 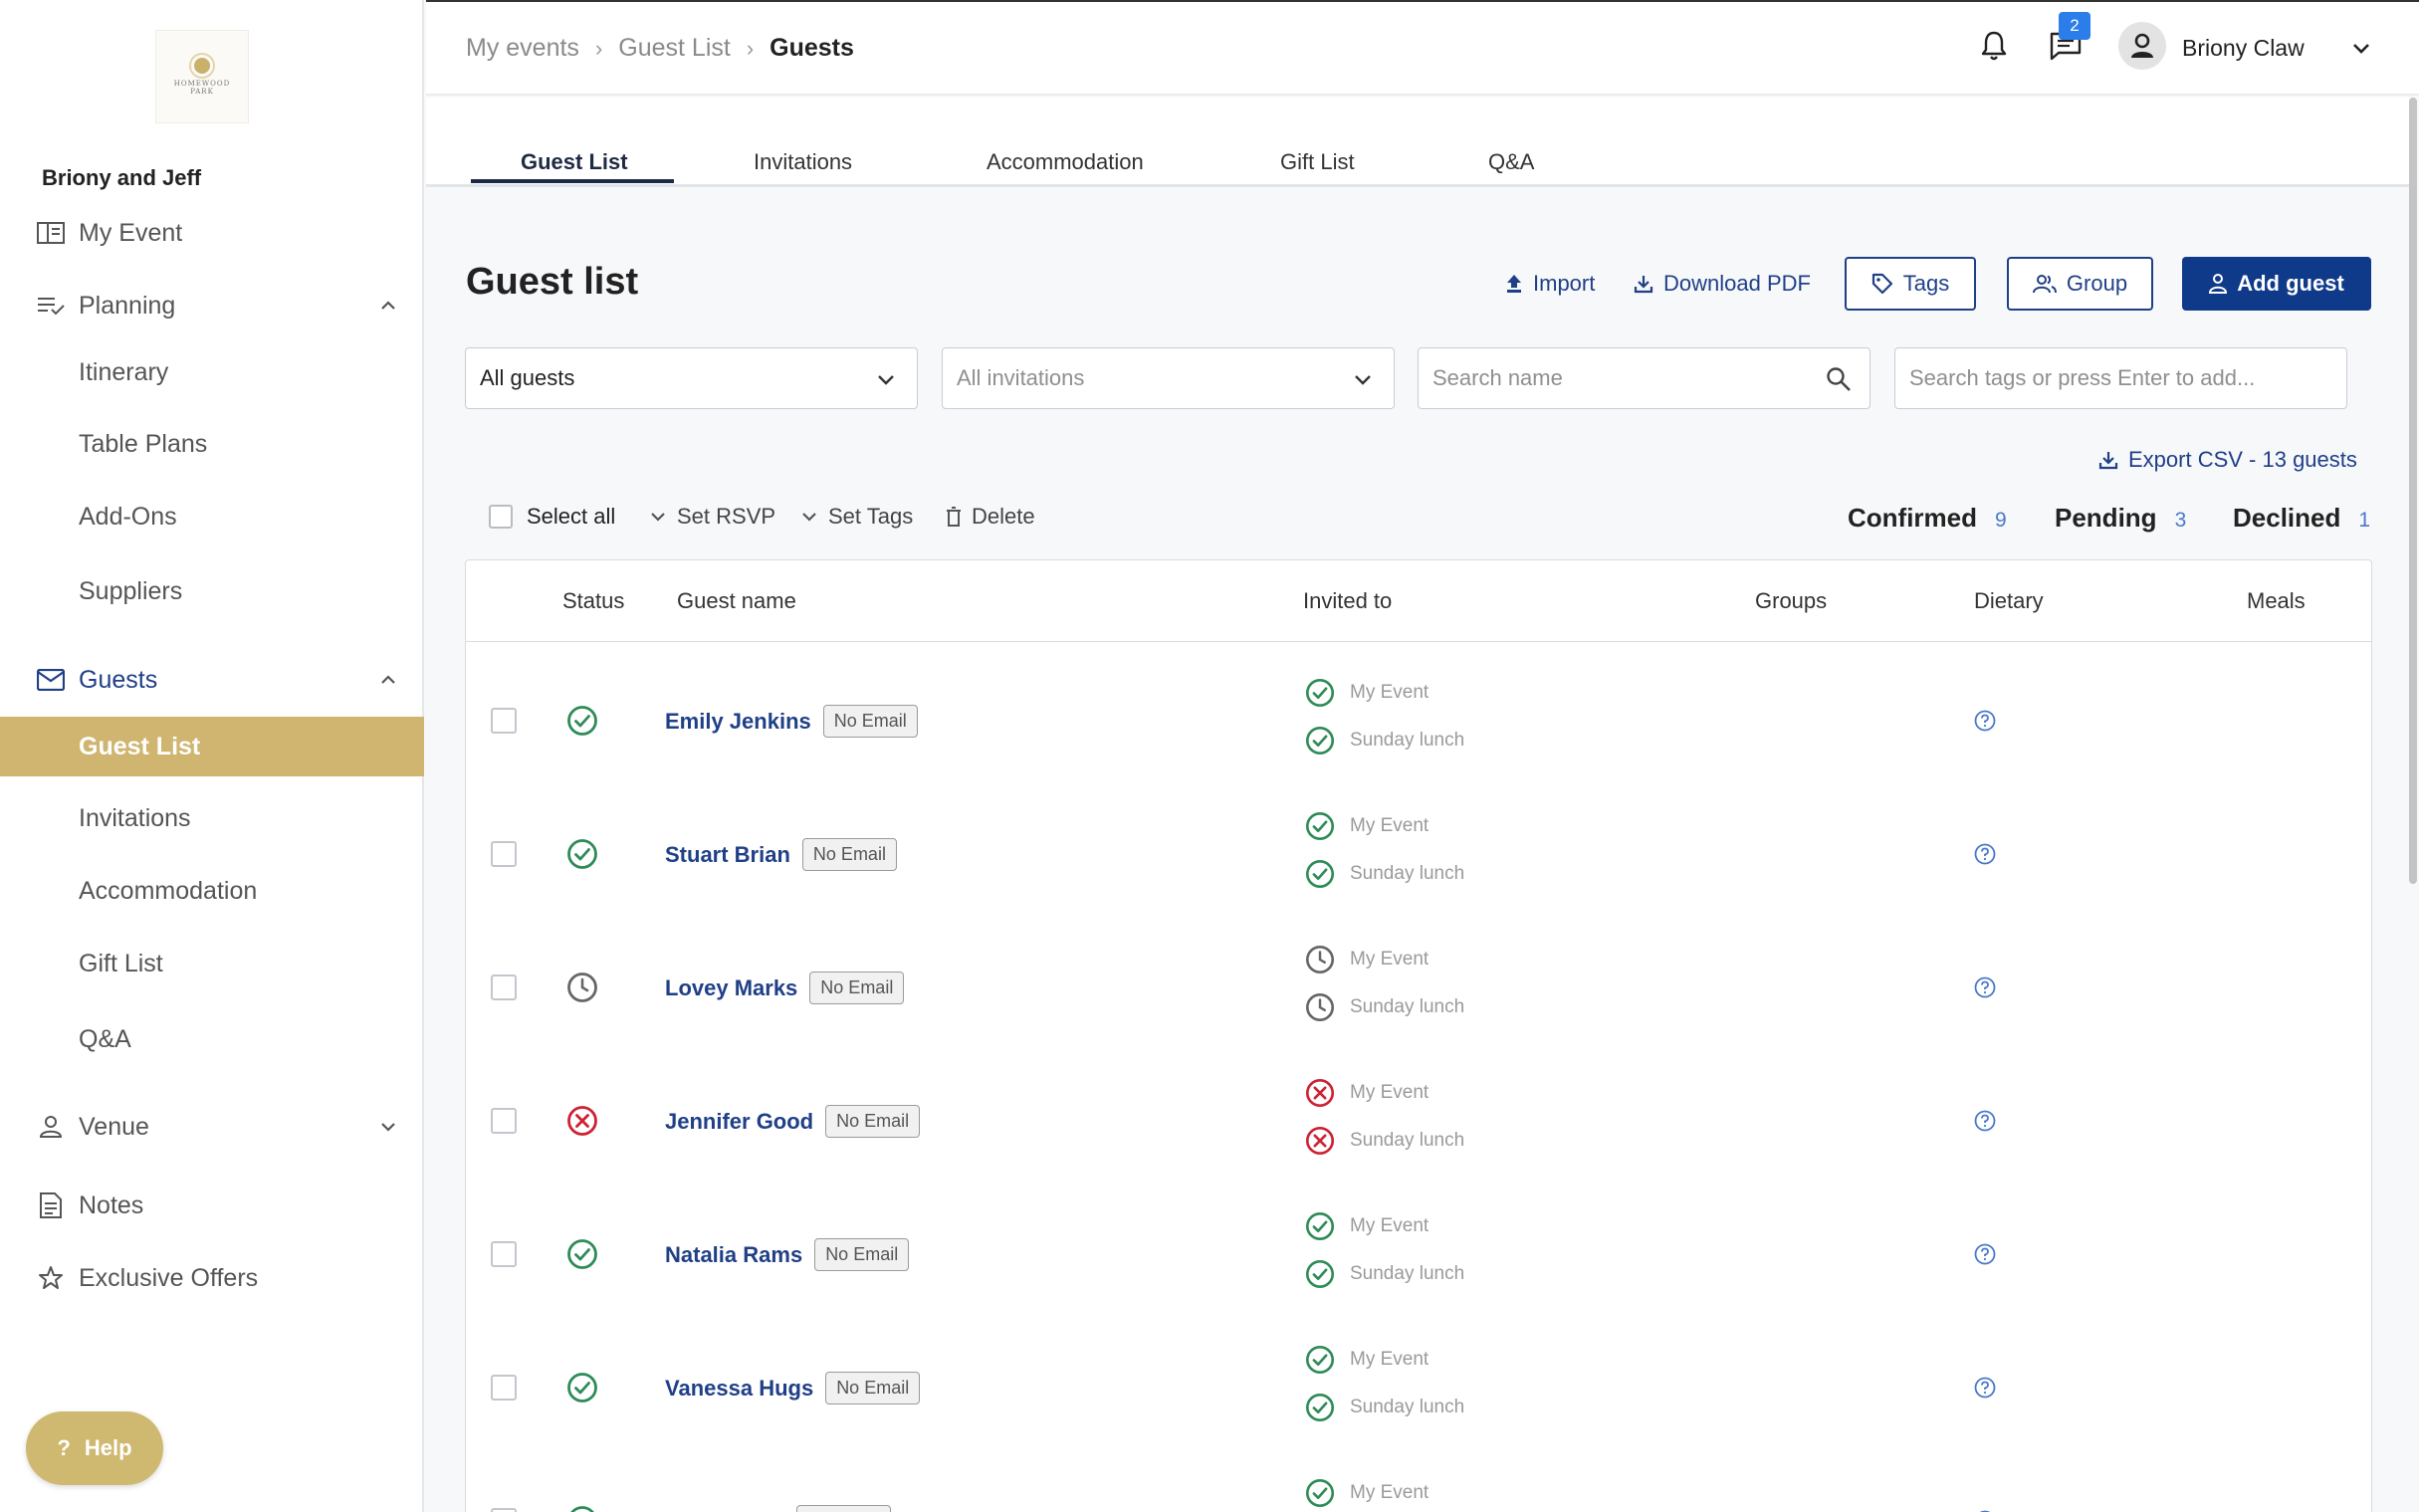 What do you see at coordinates (522, 48) in the screenshot?
I see `breadcrumb-my-events: My events` at bounding box center [522, 48].